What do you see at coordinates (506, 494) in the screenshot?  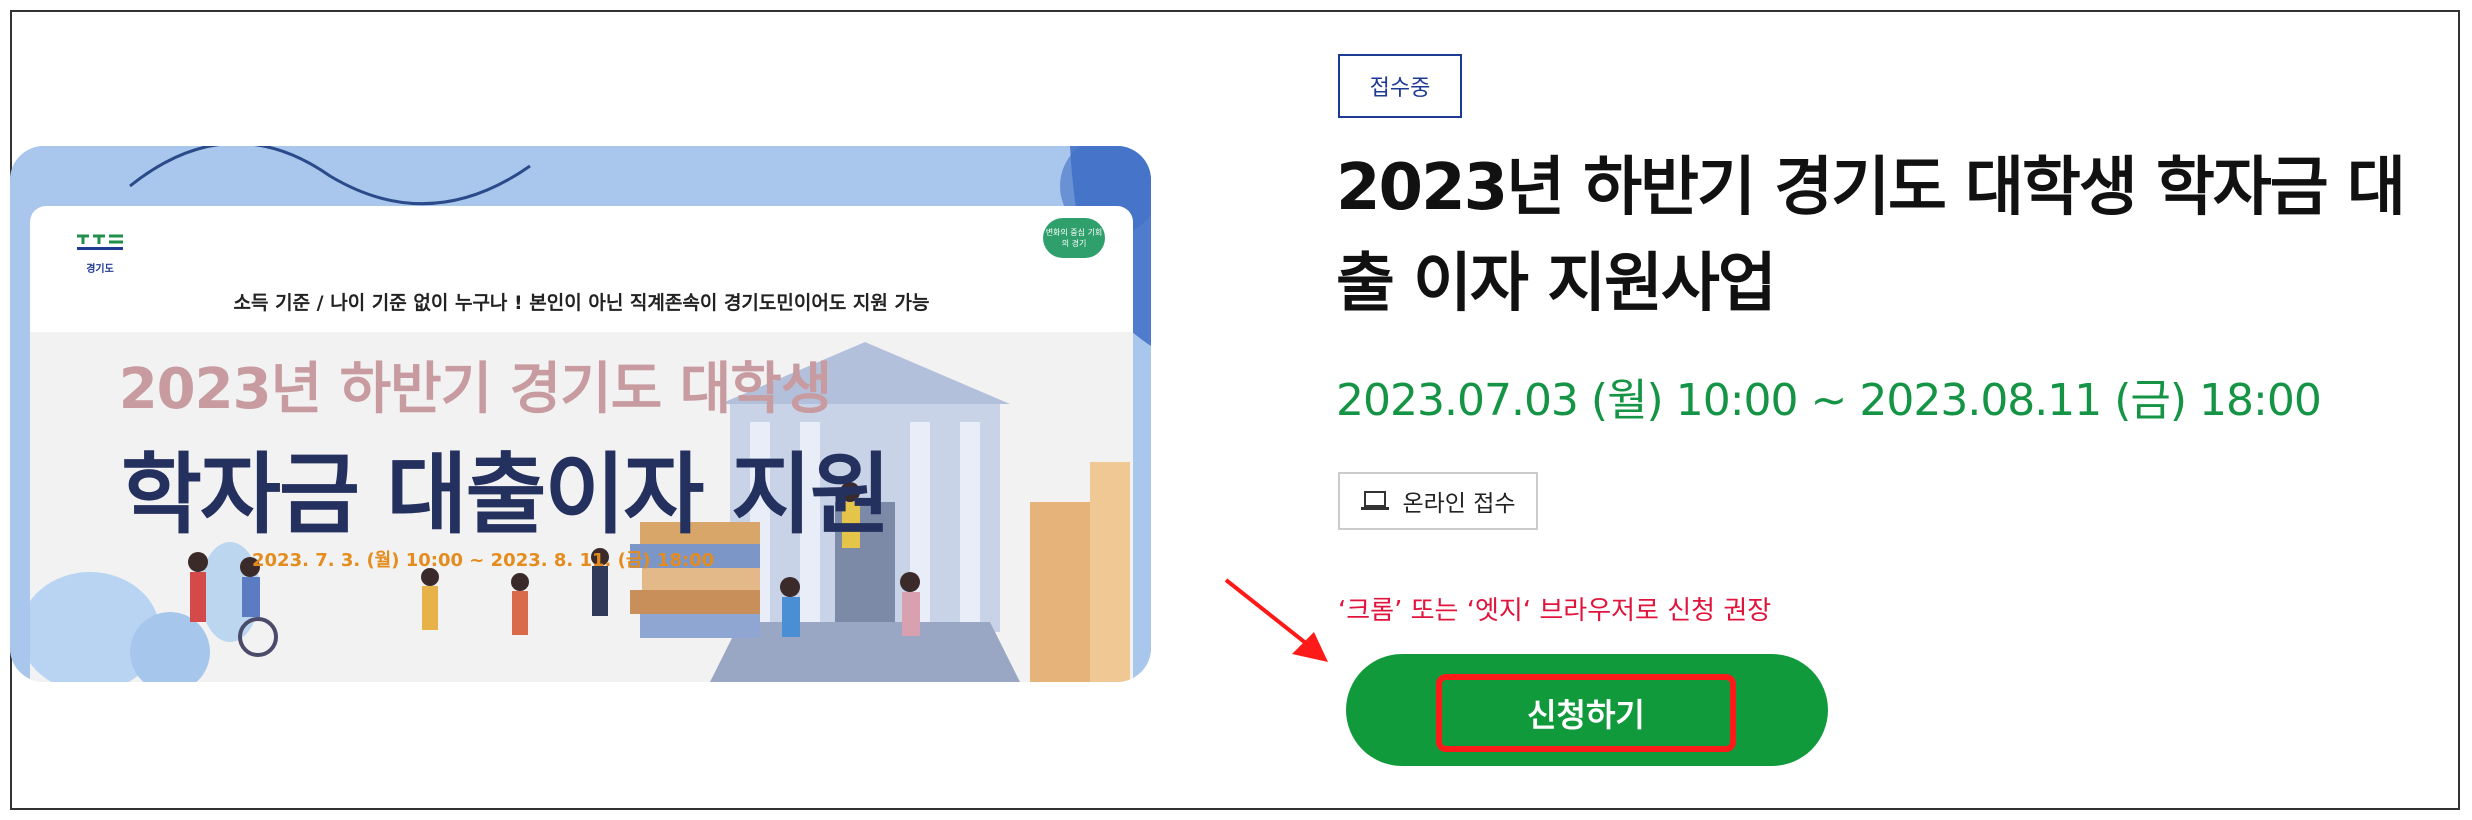 I see `banner-title-line2: 학자금 대출이자 지원` at bounding box center [506, 494].